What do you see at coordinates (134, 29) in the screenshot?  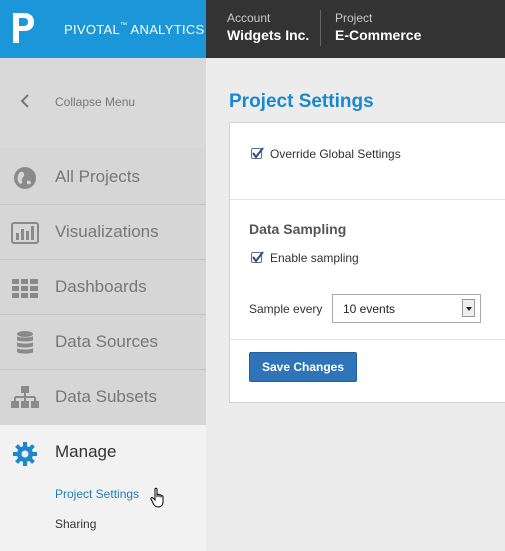 I see `brand-name: PIVOTAL™ ANALYTICS` at bounding box center [134, 29].